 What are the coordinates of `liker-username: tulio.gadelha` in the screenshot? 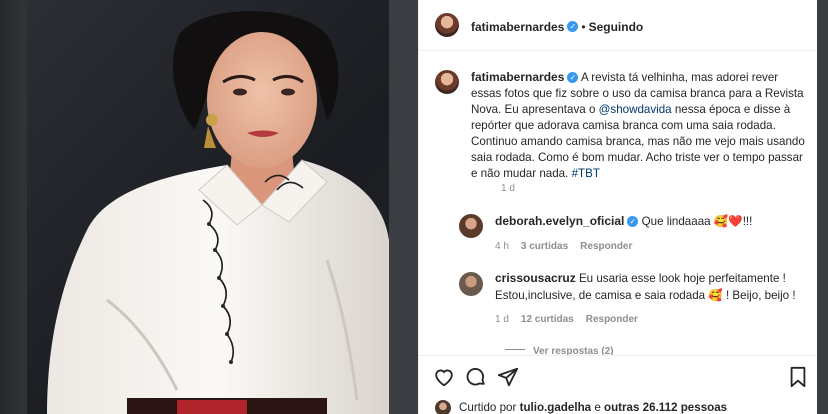 It's located at (556, 407).